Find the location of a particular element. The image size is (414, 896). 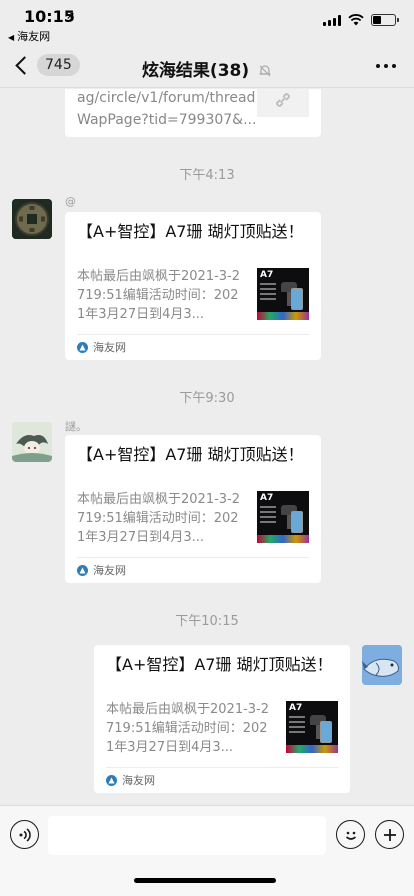

battery-icon is located at coordinates (385, 20).